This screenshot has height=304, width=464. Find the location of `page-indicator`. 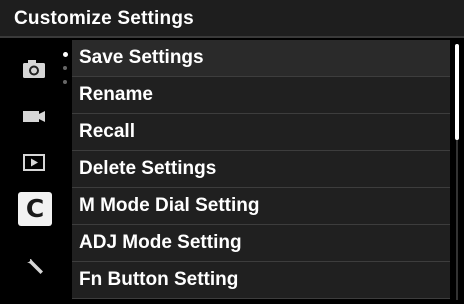

page-indicator is located at coordinates (66, 70).